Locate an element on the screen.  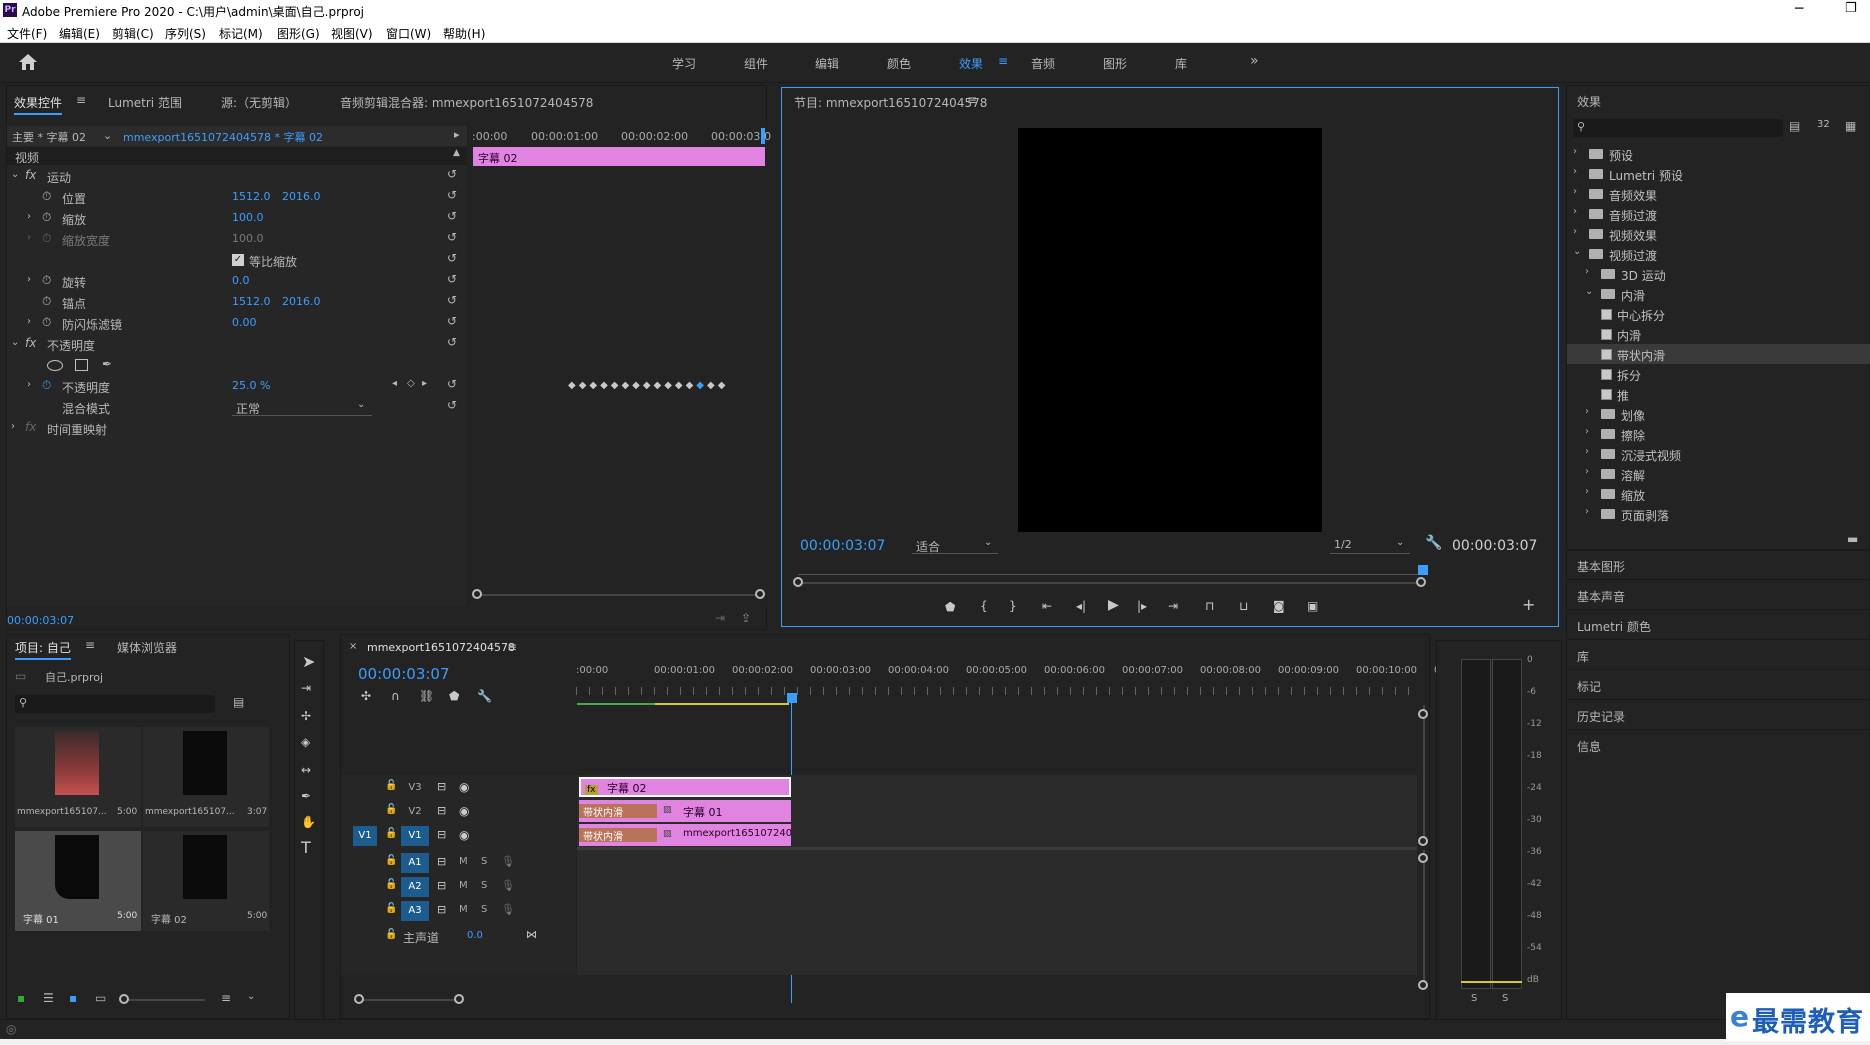
keyframe-selected-icon: ◆ is located at coordinates (701, 385).